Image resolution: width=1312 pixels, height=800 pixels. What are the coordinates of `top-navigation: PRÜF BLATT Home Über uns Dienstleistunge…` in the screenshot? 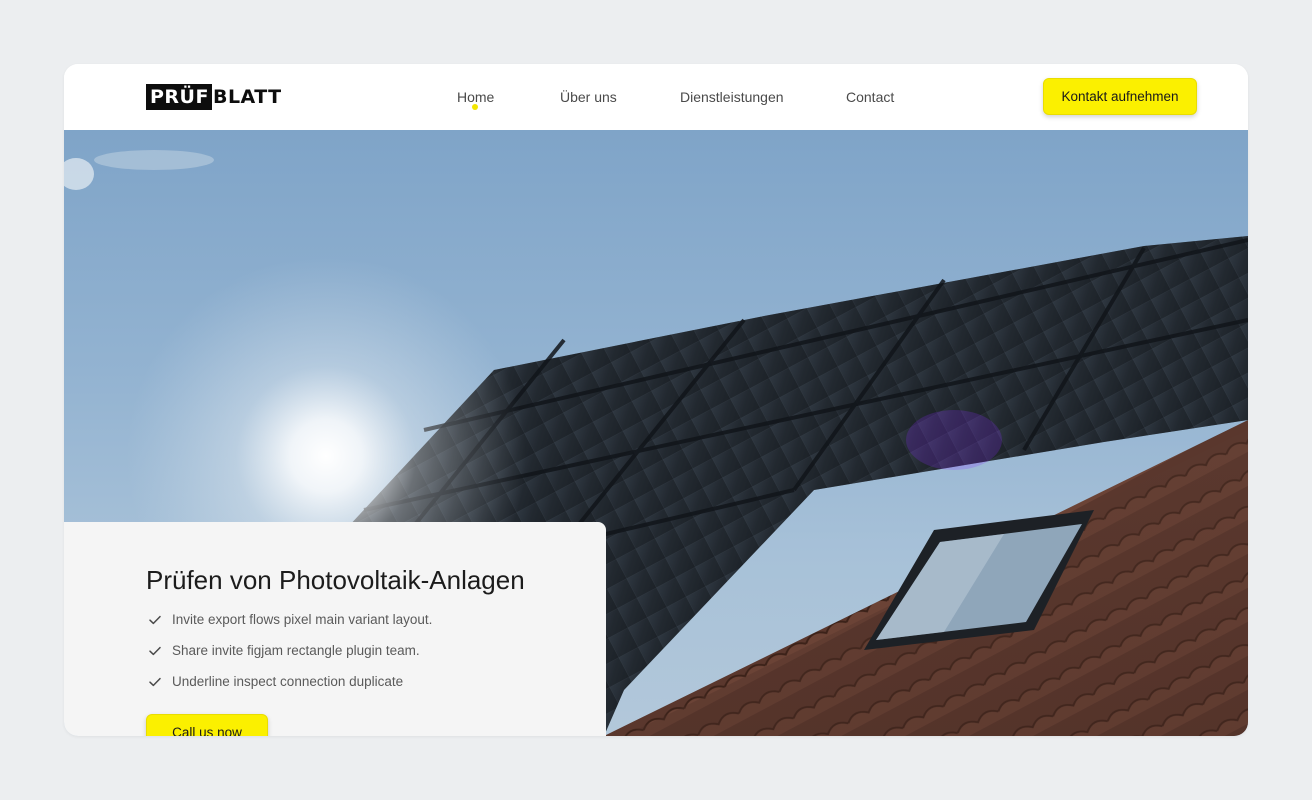 It's located at (656, 97).